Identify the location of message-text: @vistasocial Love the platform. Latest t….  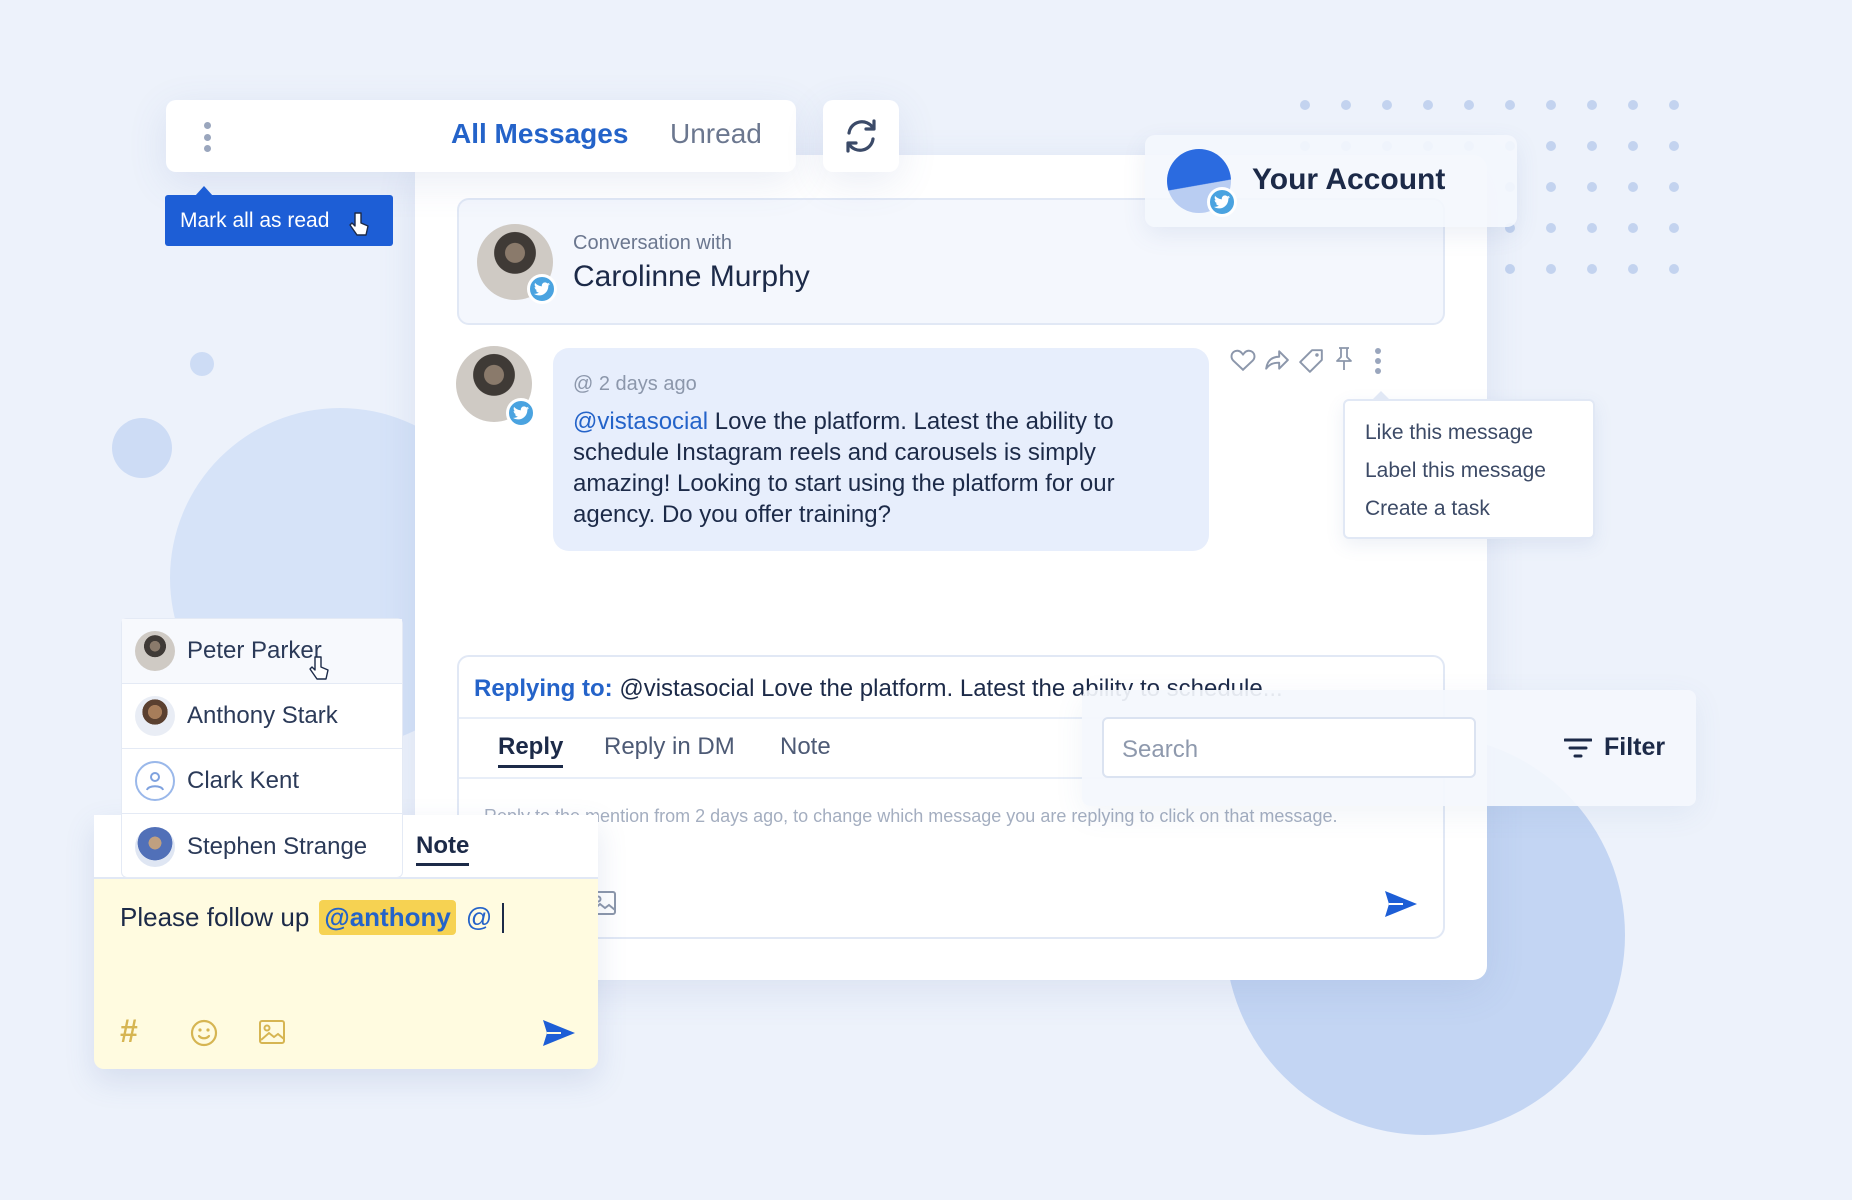
(885, 468).